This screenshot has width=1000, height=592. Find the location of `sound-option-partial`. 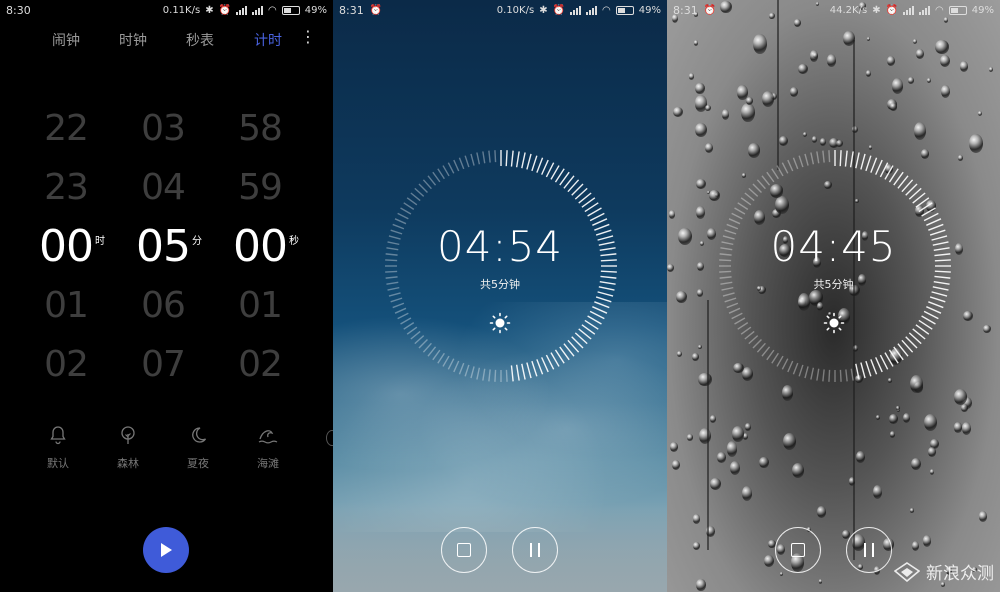

sound-option-partial is located at coordinates (329, 438).